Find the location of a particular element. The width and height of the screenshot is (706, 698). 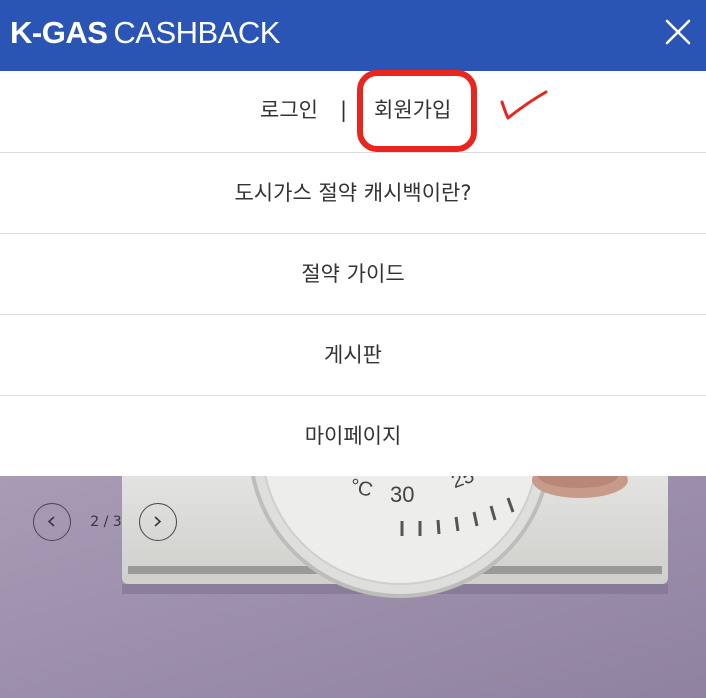

menu-item-board: 게시판 is located at coordinates (353, 355).